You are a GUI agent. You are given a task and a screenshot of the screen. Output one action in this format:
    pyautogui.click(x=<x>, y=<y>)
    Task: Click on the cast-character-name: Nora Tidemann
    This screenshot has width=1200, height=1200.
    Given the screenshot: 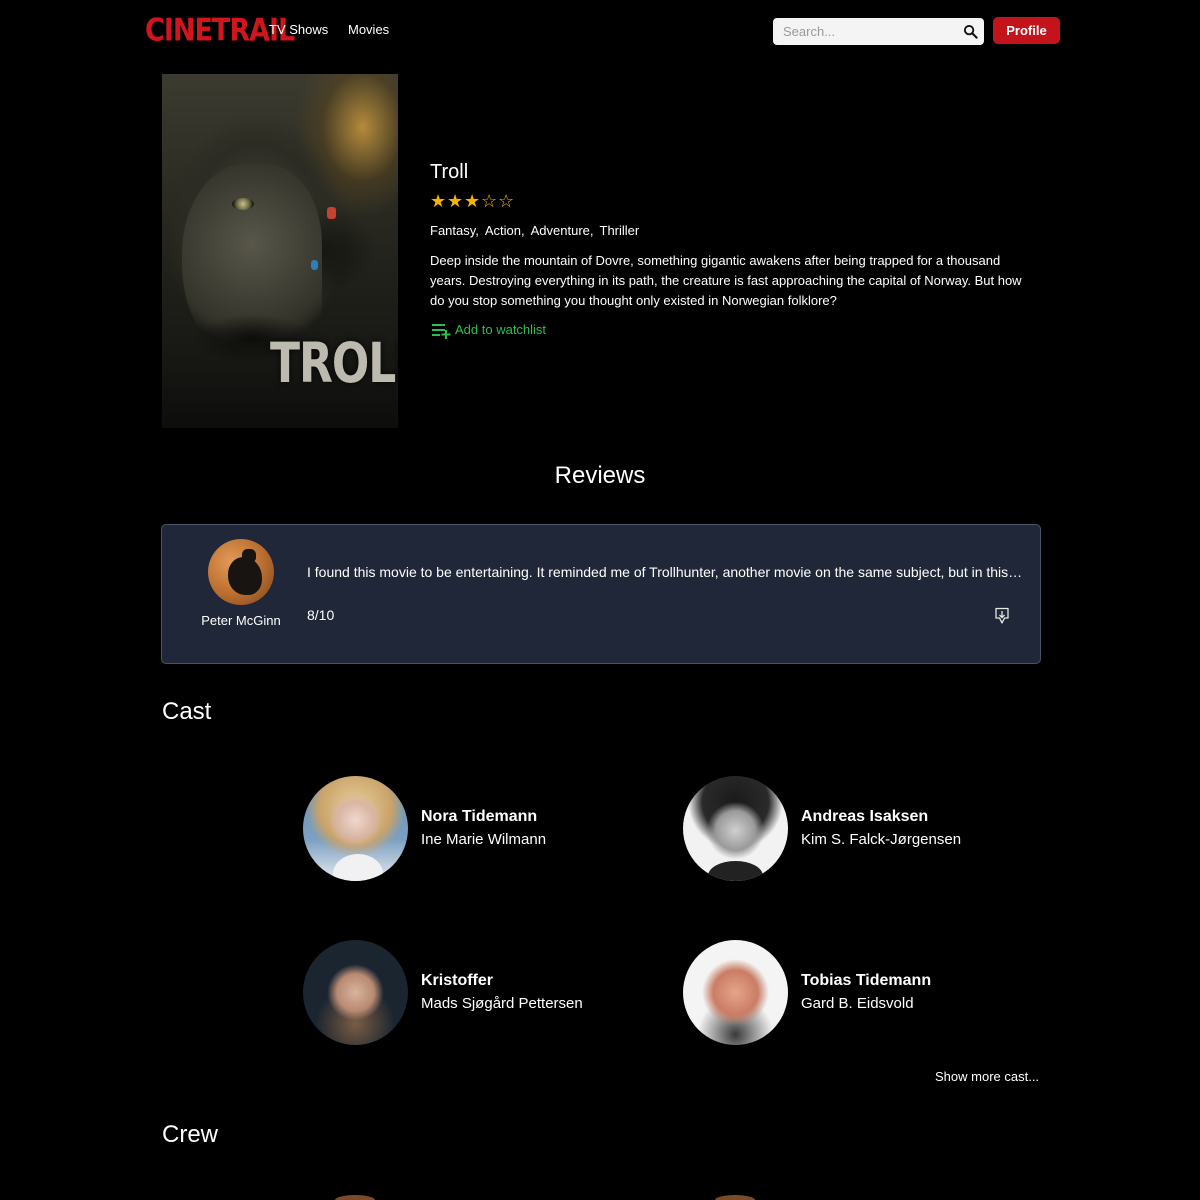 What is the action you would take?
    pyautogui.click(x=479, y=816)
    